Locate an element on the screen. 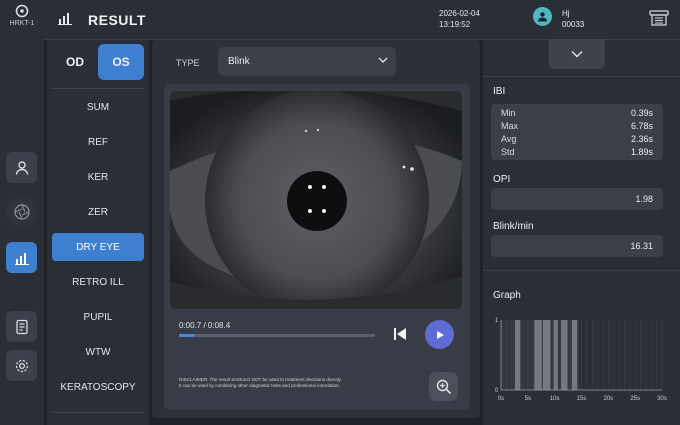 The height and width of the screenshot is (425, 680). play-button is located at coordinates (439, 334).